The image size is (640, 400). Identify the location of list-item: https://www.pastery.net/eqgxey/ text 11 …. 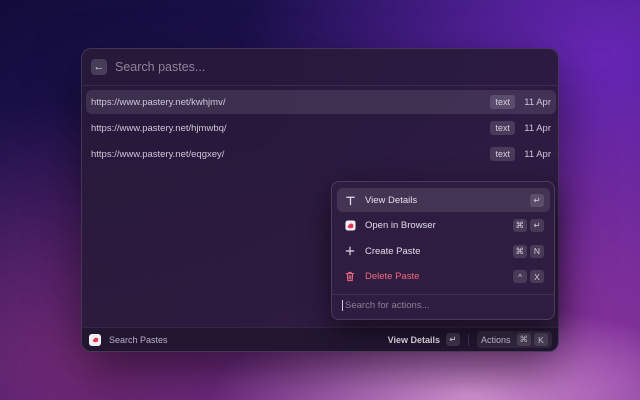
(321, 154).